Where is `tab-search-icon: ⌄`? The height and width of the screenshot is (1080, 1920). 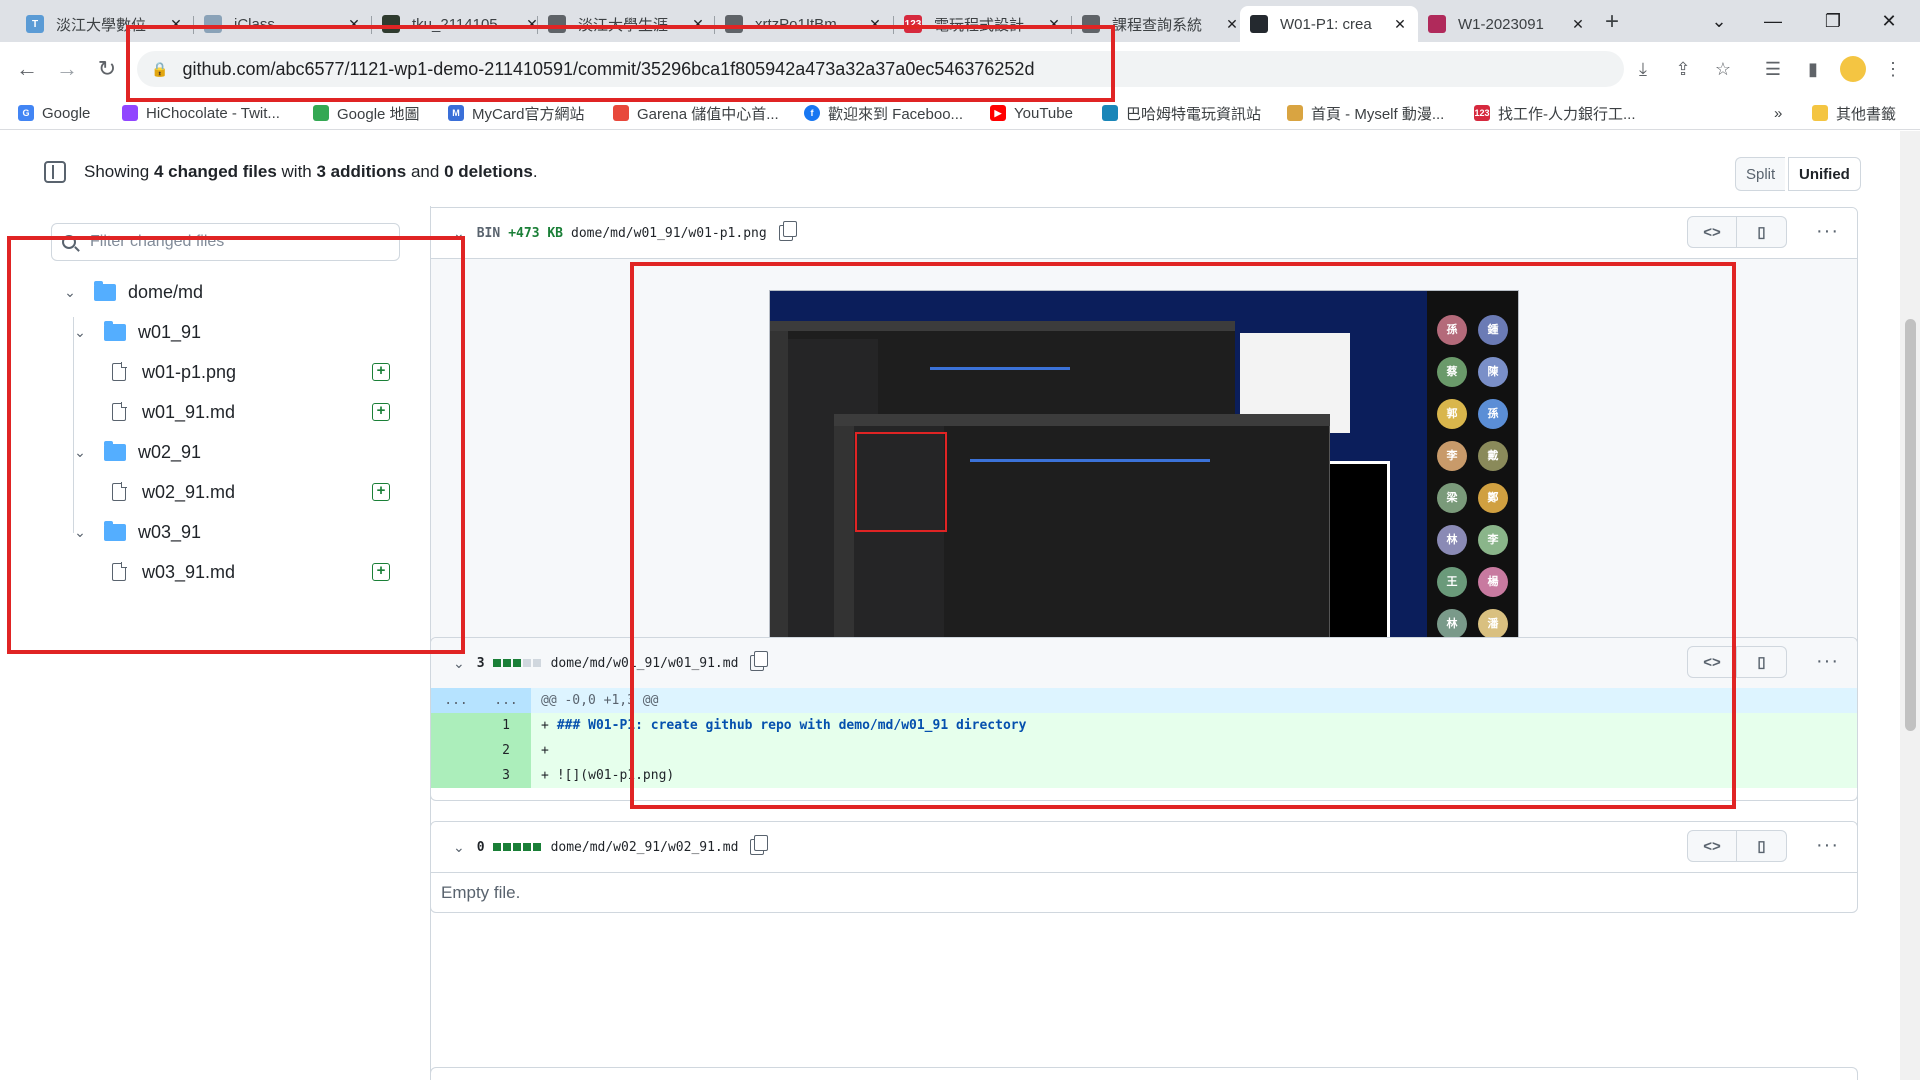 tab-search-icon: ⌄ is located at coordinates (1719, 21).